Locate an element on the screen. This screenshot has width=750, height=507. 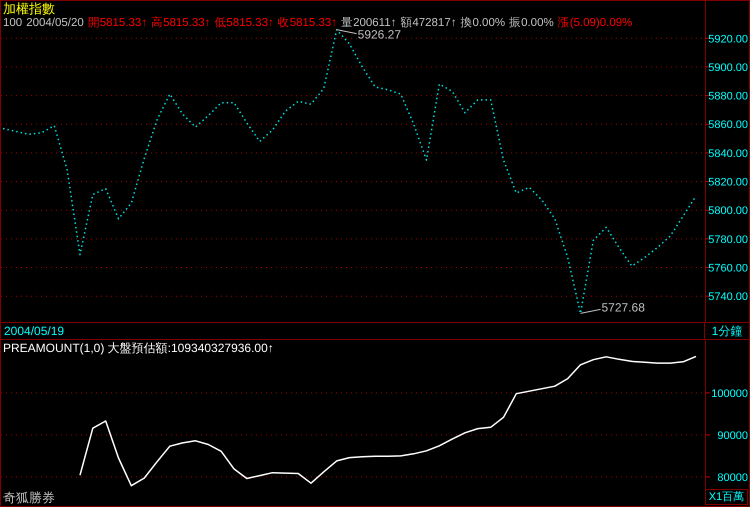
index-title: 加權指數 is located at coordinates (29, 9).